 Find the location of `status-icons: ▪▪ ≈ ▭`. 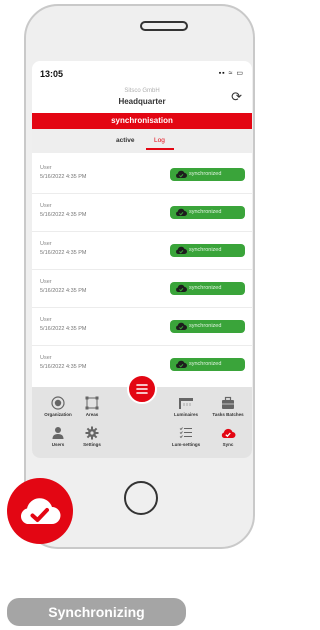

status-icons: ▪▪ ≈ ▭ is located at coordinates (231, 73).